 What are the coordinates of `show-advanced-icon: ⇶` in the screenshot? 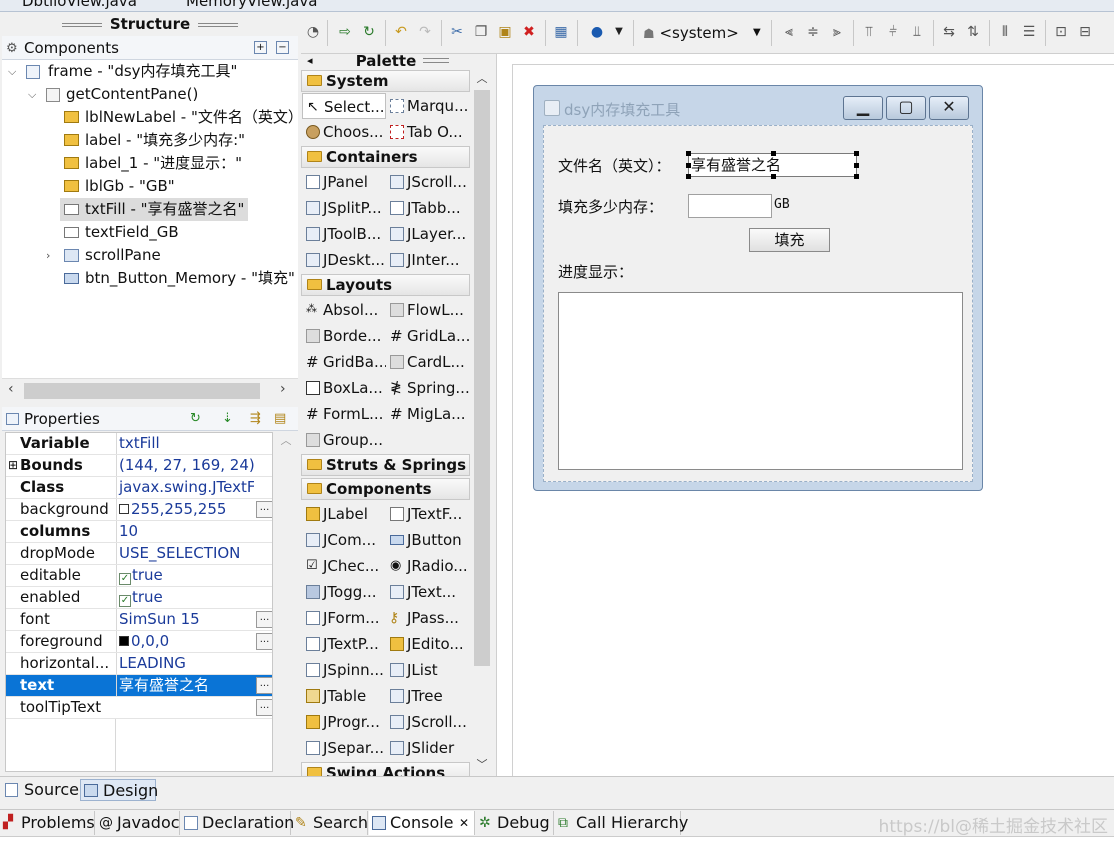 It's located at (255, 419).